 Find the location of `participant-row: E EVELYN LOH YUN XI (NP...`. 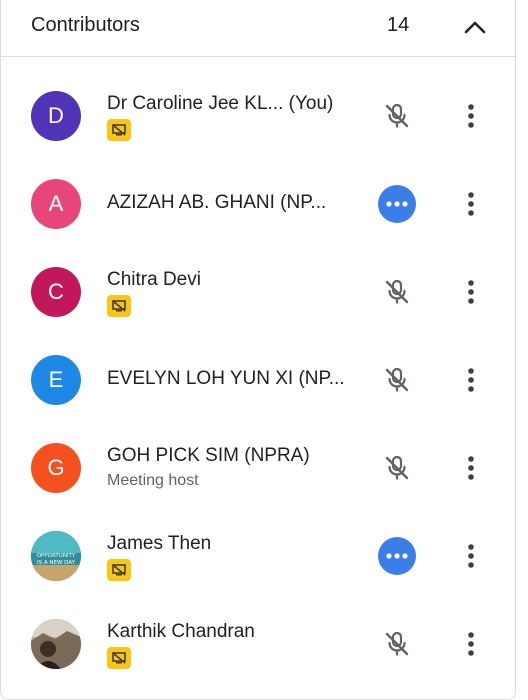

participant-row: E EVELYN LOH YUN XI (NP... is located at coordinates (259, 380).